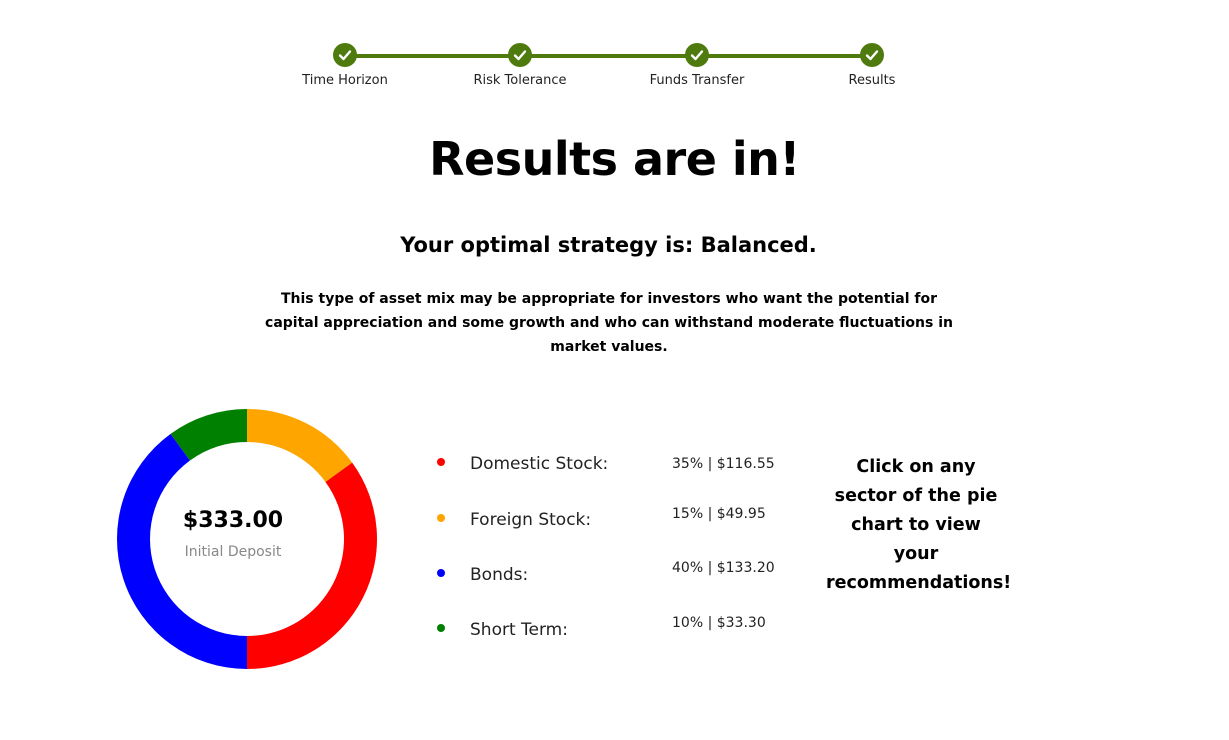 The image size is (1229, 740). I want to click on stepper-line, so click(608, 56).